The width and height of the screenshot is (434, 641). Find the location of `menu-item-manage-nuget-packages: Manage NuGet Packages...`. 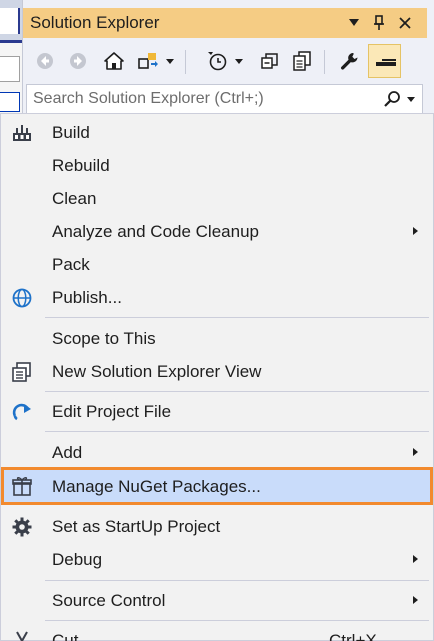

menu-item-manage-nuget-packages: Manage NuGet Packages... is located at coordinates (217, 486).